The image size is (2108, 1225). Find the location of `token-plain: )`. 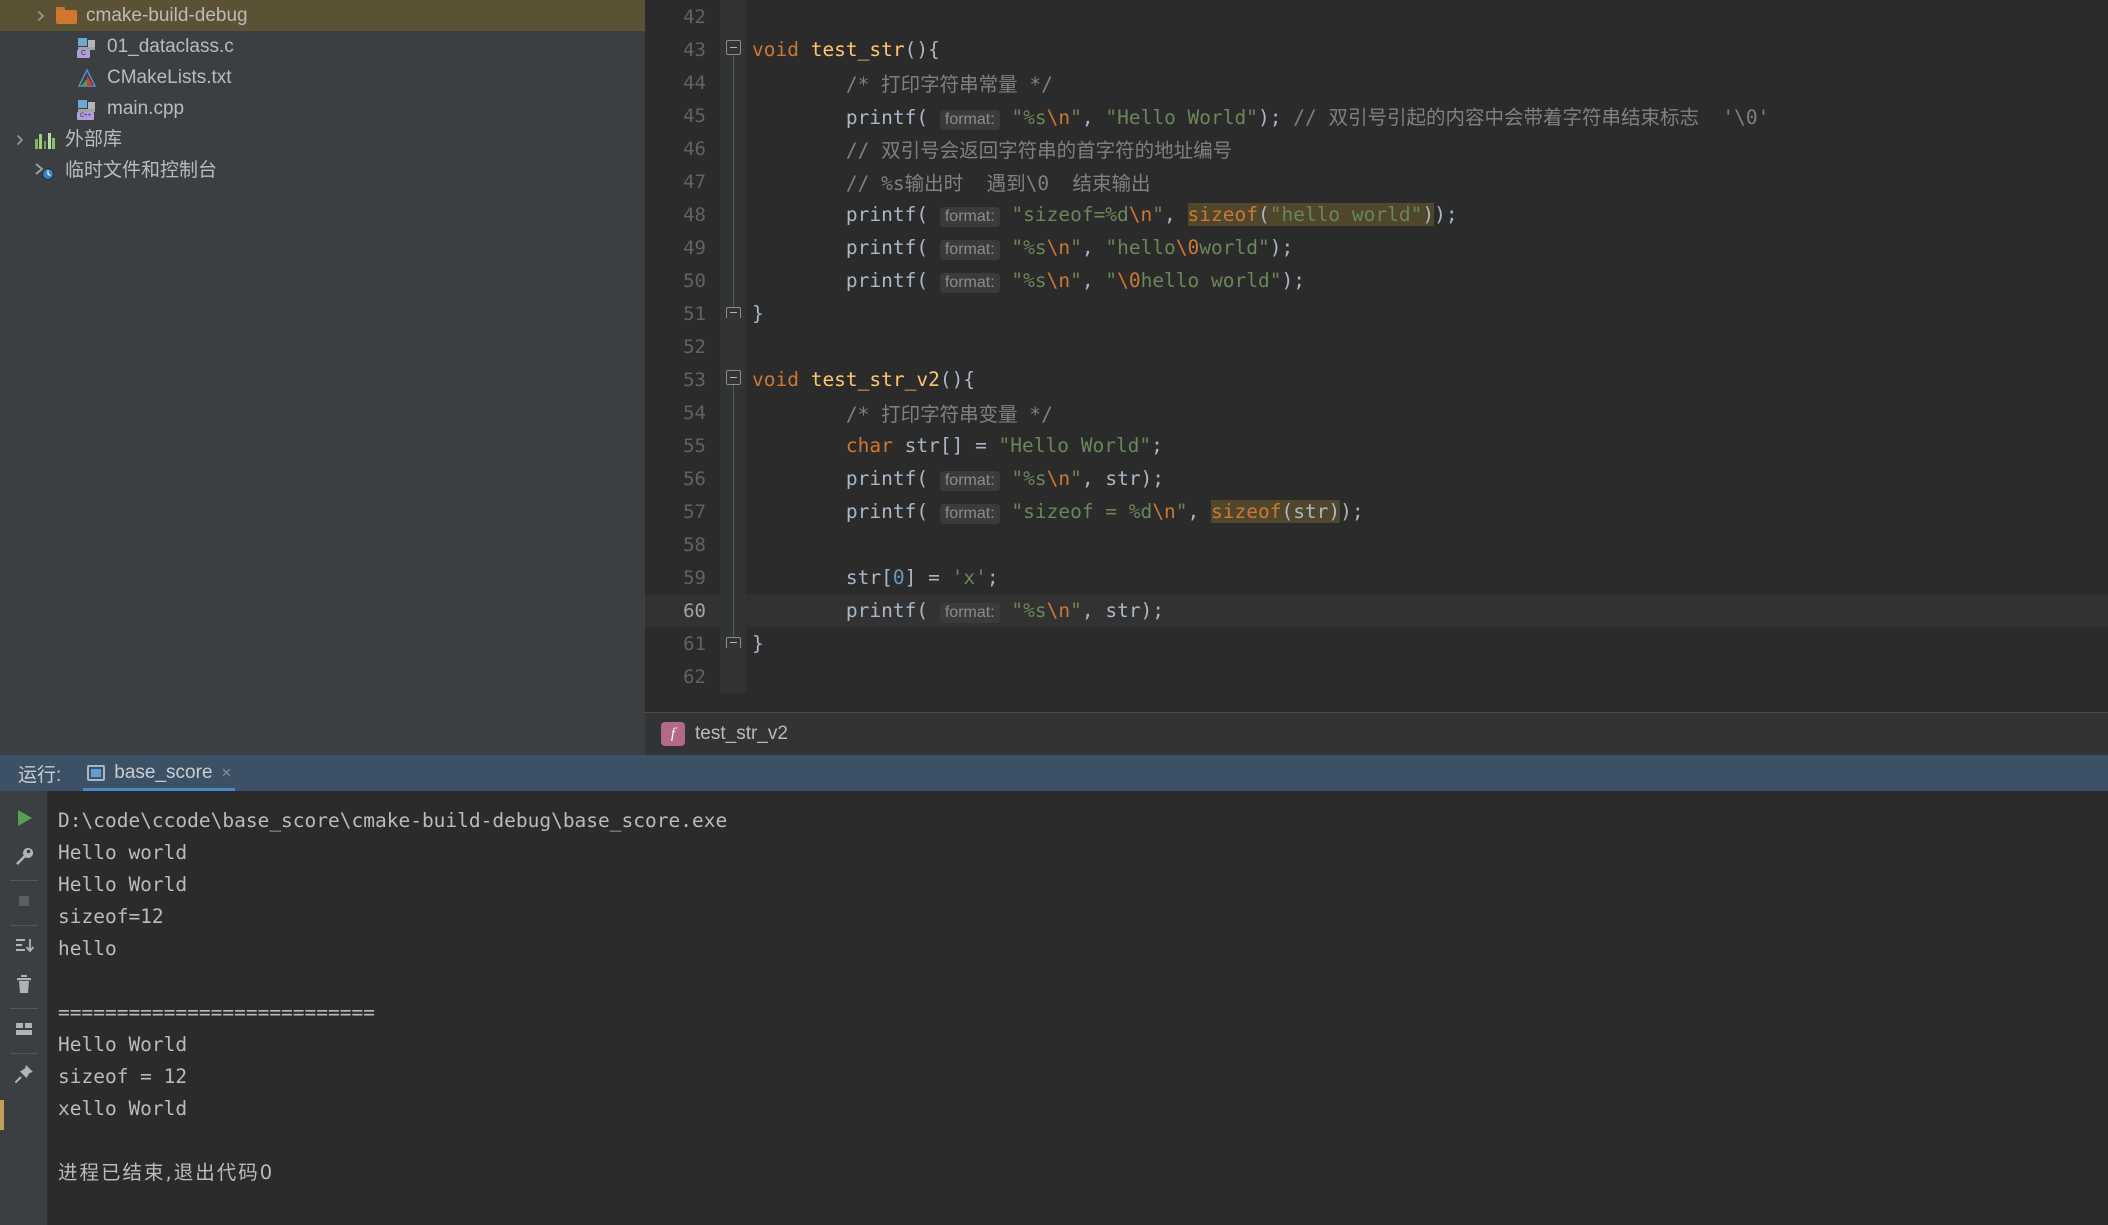

token-plain: ) is located at coordinates (1428, 214).